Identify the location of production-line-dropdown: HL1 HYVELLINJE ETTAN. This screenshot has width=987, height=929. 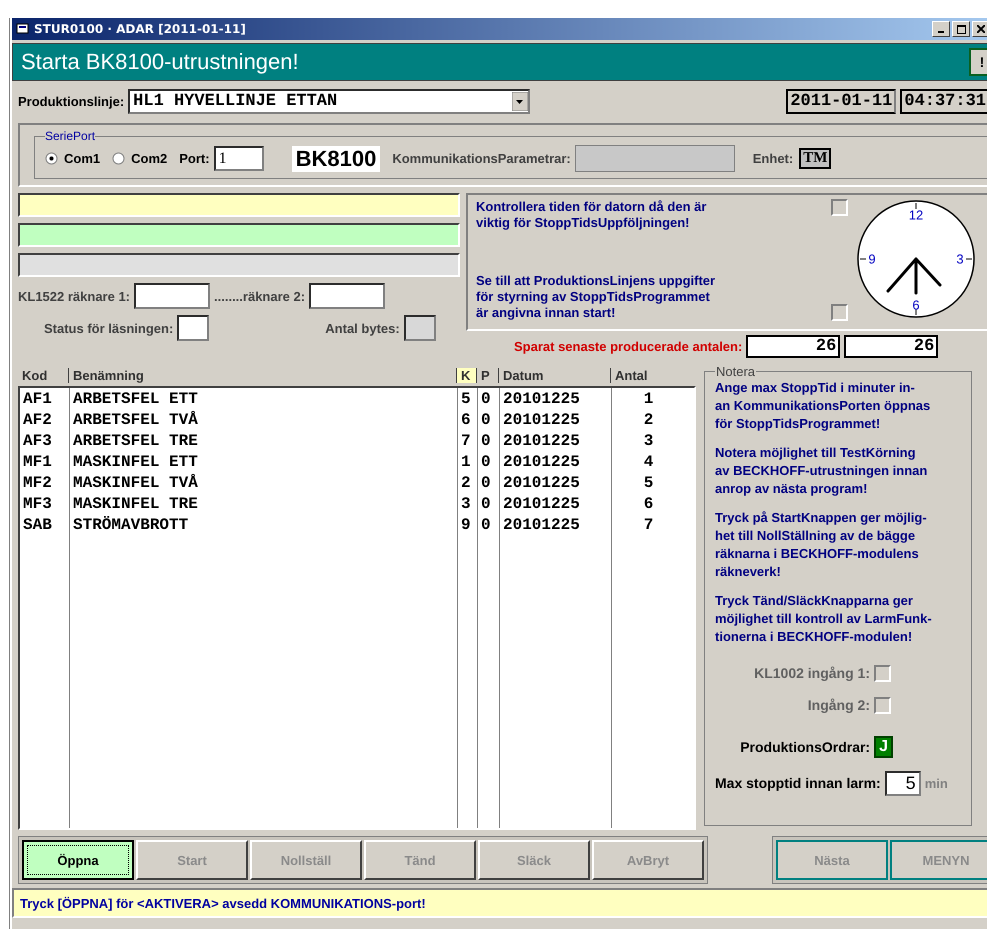
(329, 101).